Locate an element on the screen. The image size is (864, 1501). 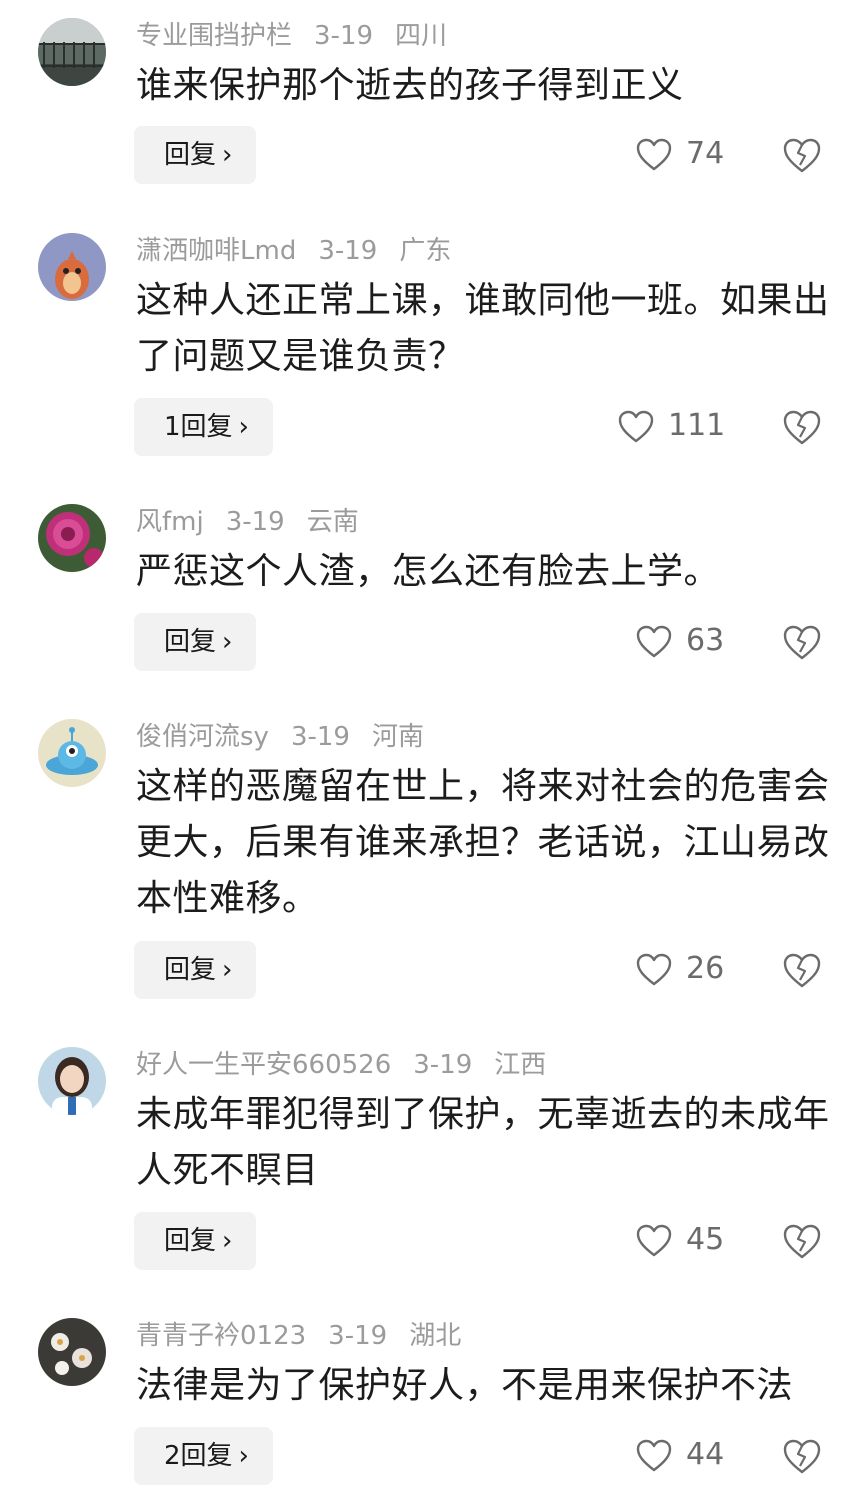
comment-item: 专业围挡护栏 3-19 四川 谁来保护那个逝去的孩子得到正义 回复 › 74 is located at coordinates (432, 106).